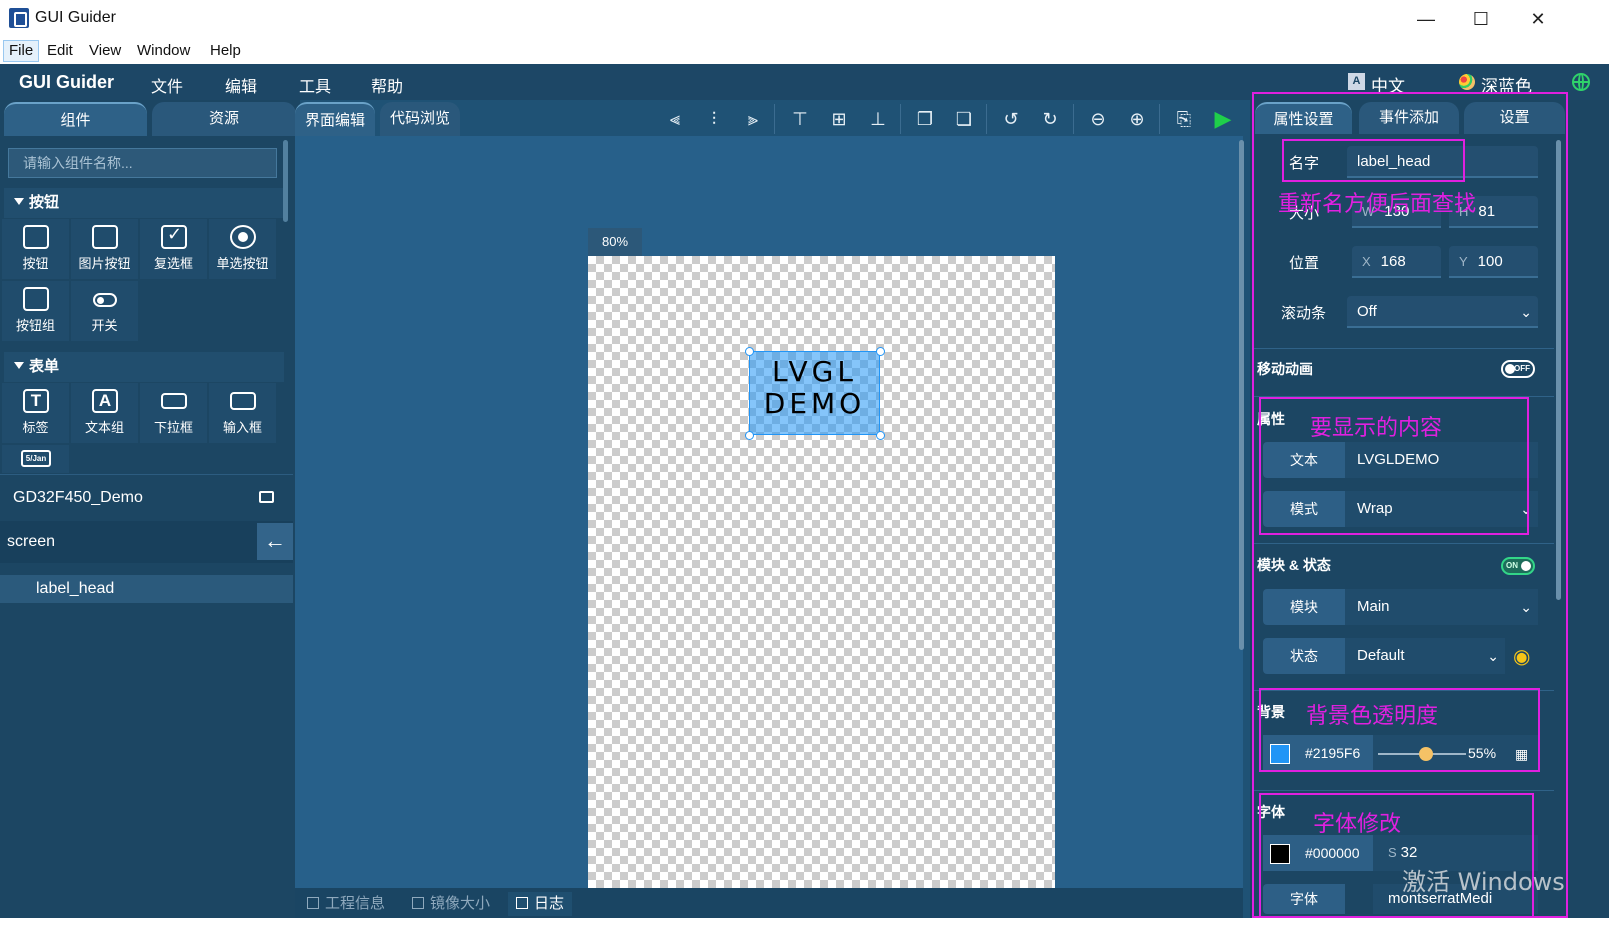 This screenshot has width=1609, height=942. Describe the element at coordinates (800, 119) in the screenshot. I see `align-top-icon: ⊤` at that location.